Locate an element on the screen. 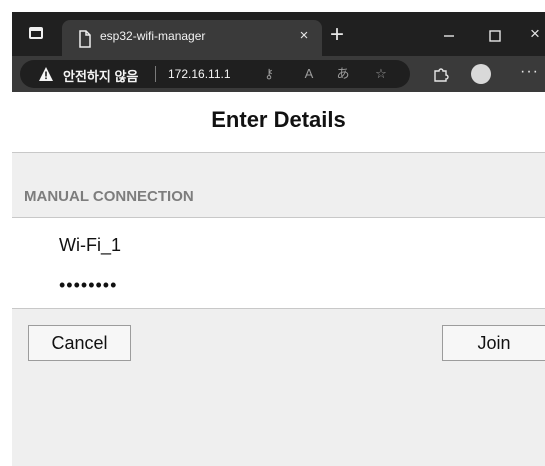  window-close-icon: × is located at coordinates (537, 34).